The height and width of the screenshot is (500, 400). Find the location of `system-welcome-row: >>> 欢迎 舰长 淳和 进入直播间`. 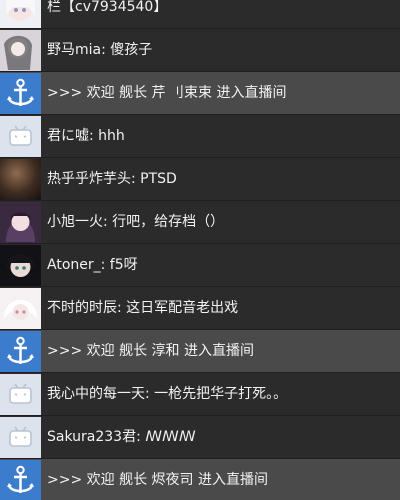

system-welcome-row: >>> 欢迎 舰长 淳和 进入直播间 is located at coordinates (200, 351).